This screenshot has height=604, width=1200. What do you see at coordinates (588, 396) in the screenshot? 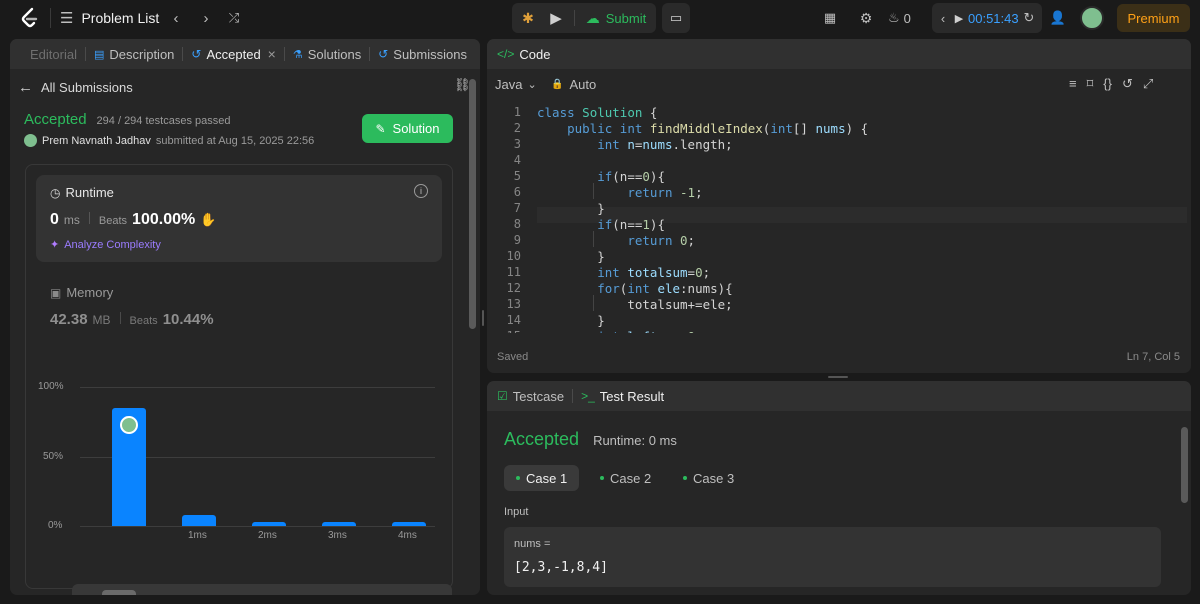
I see `terminal-icon: >_` at bounding box center [588, 396].